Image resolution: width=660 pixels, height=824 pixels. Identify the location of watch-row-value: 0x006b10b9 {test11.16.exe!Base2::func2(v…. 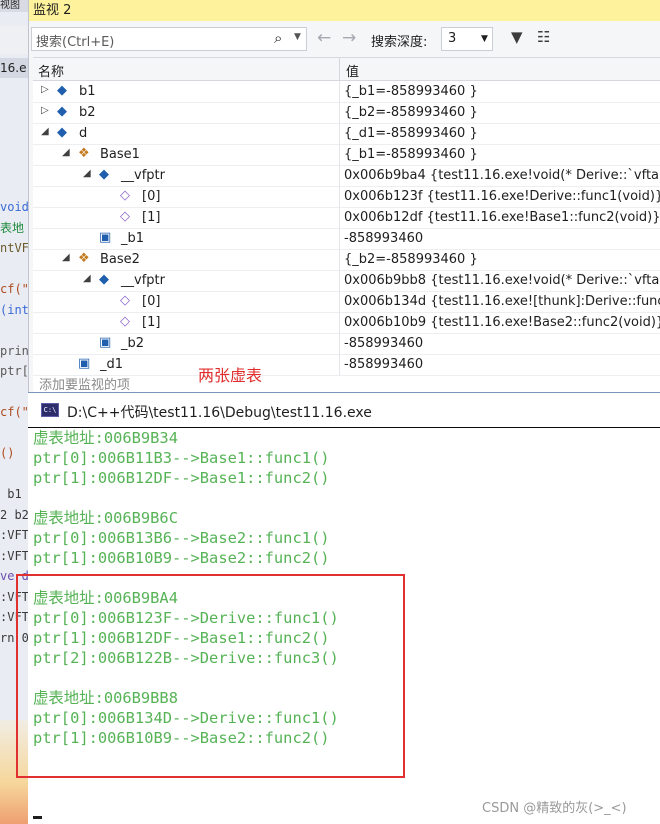
(502, 322).